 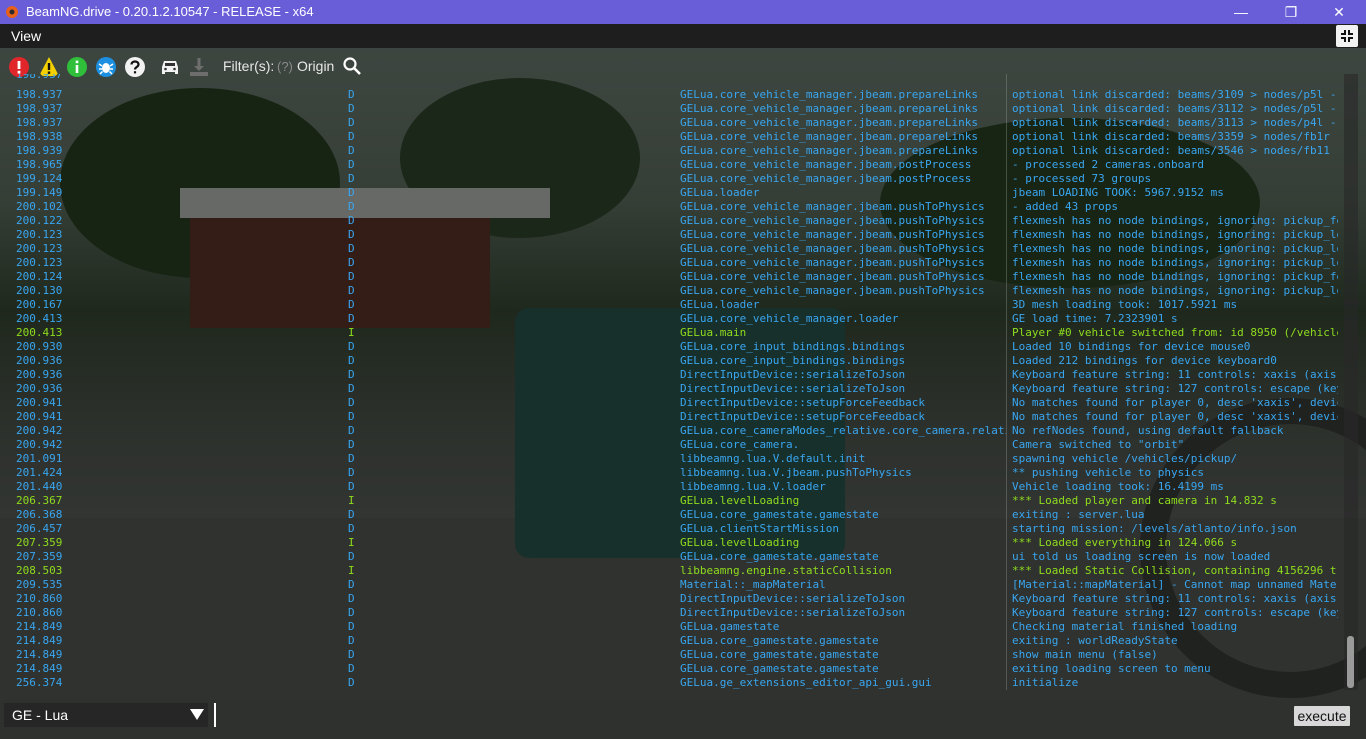 I want to click on language-select: GE - Lua, so click(x=106, y=715).